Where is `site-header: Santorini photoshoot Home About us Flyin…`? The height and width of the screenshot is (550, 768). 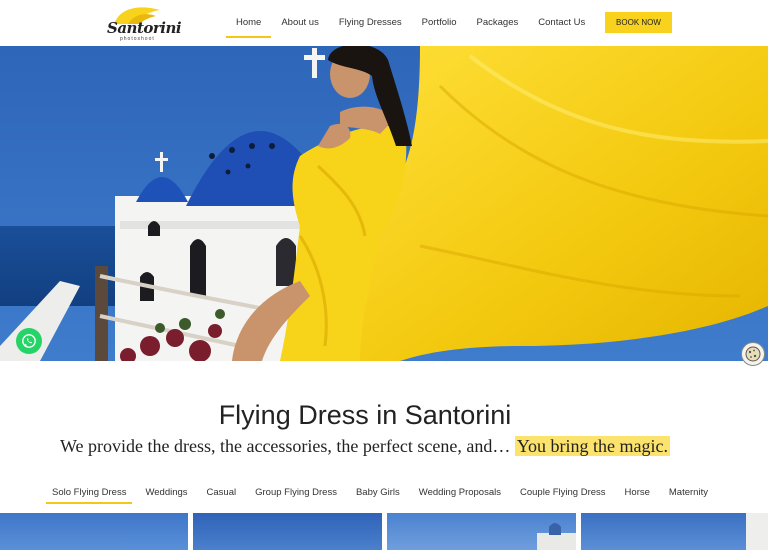 site-header: Santorini photoshoot Home About us Flyin… is located at coordinates (384, 23).